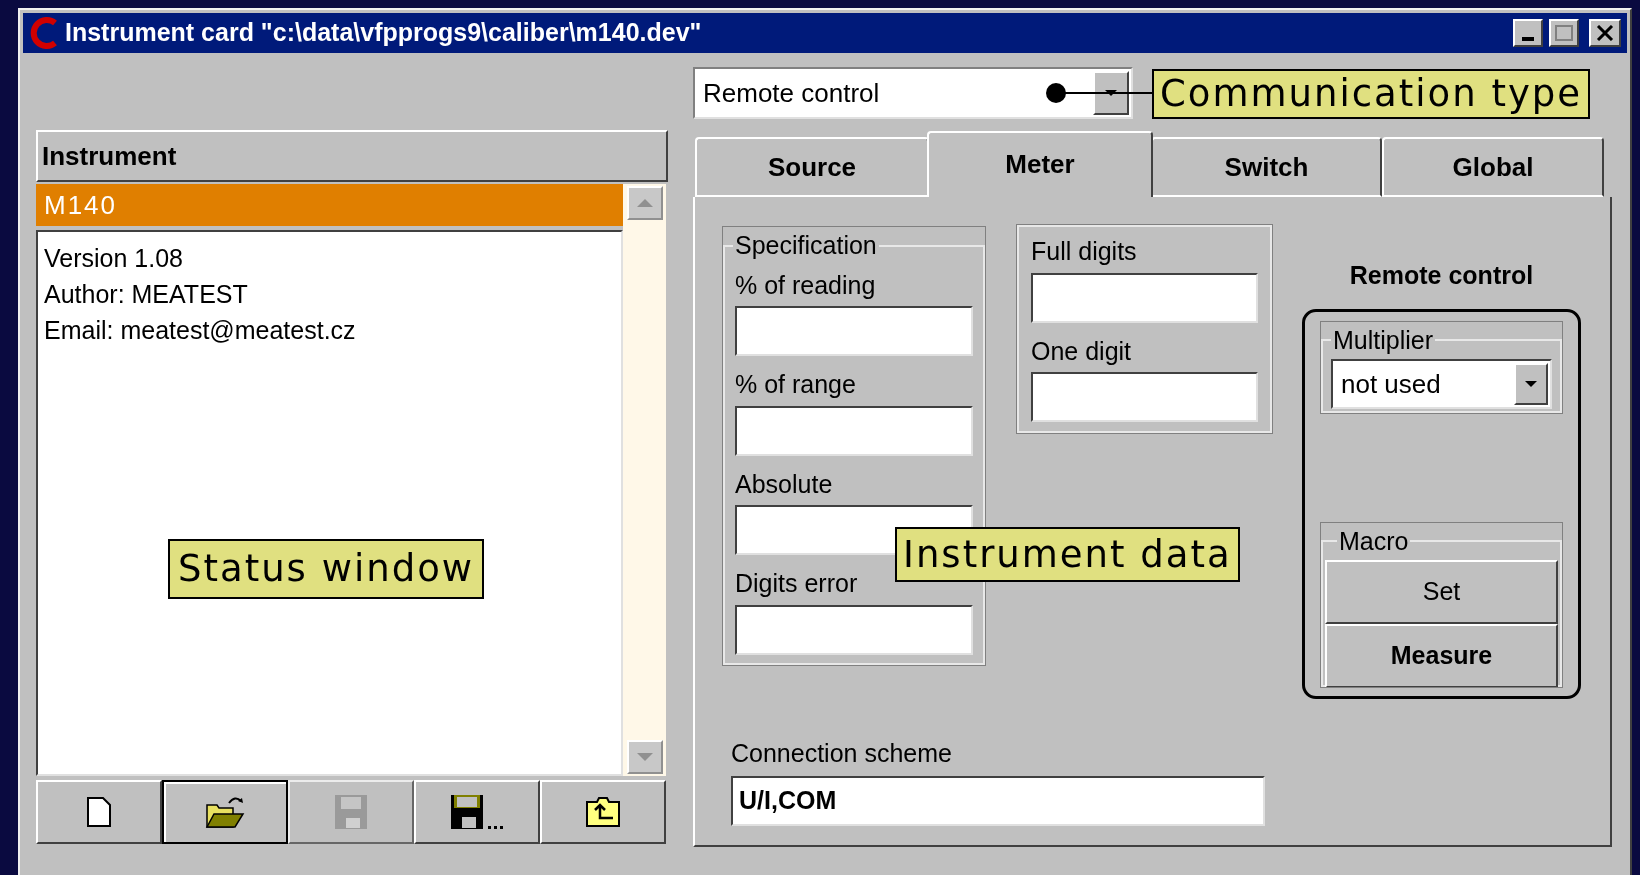  I want to click on multiplier-dropdown: not used, so click(1441, 384).